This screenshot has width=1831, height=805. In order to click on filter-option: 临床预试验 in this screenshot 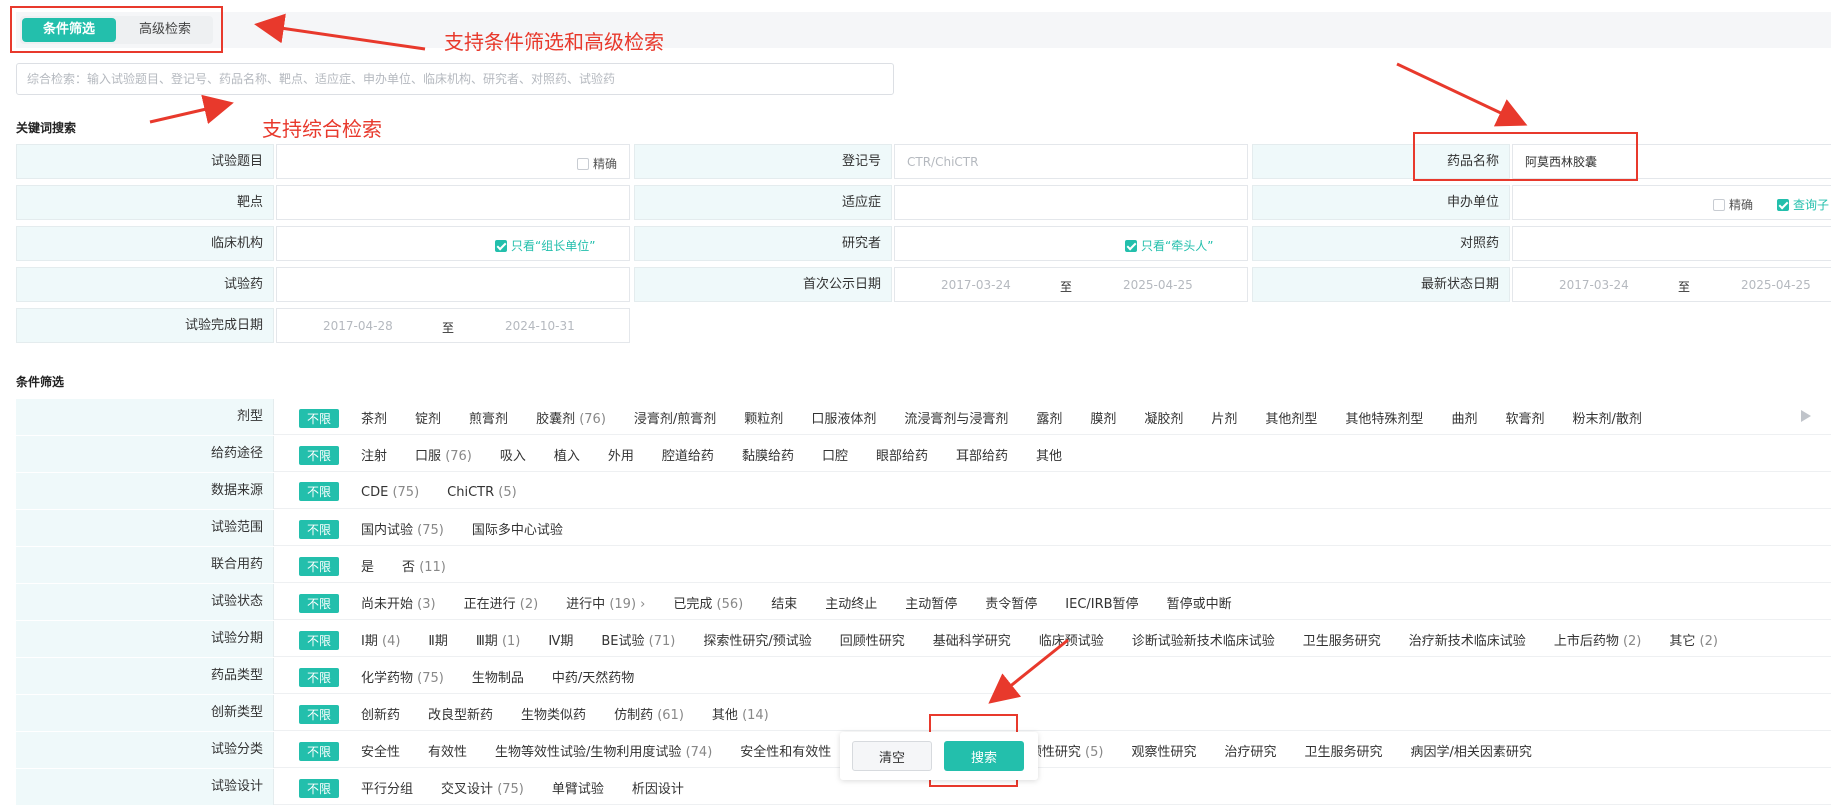, I will do `click(1071, 639)`.